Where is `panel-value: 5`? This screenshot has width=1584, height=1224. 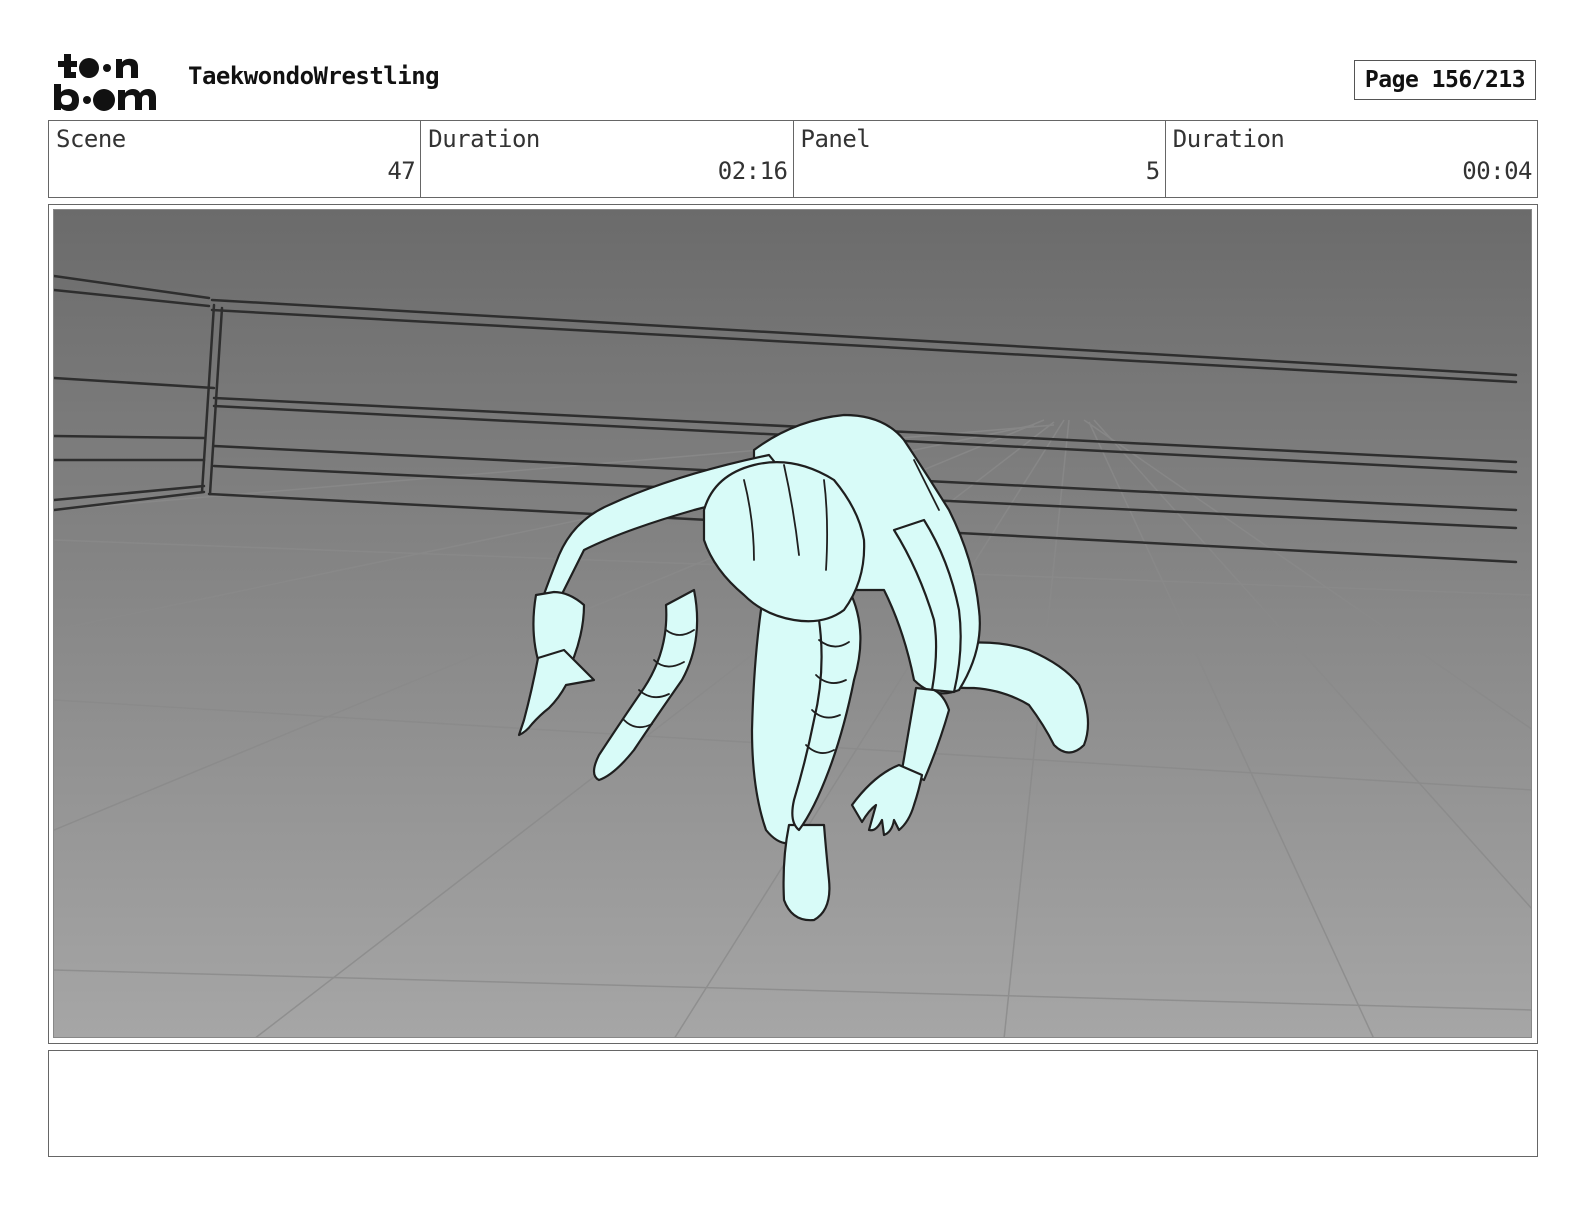 panel-value: 5 is located at coordinates (1152, 171).